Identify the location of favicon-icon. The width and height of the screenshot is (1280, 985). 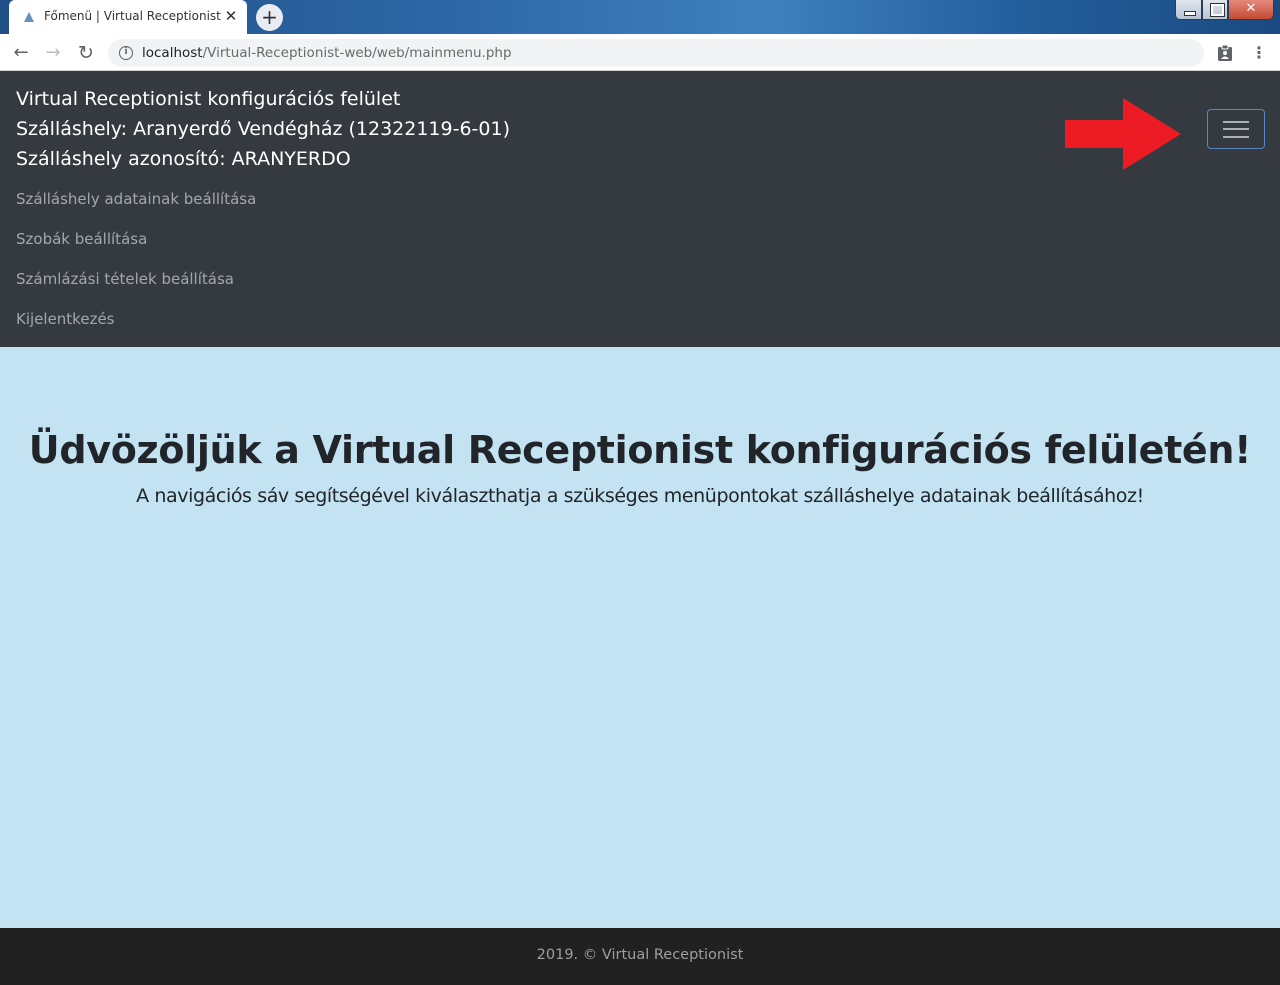
(29, 17).